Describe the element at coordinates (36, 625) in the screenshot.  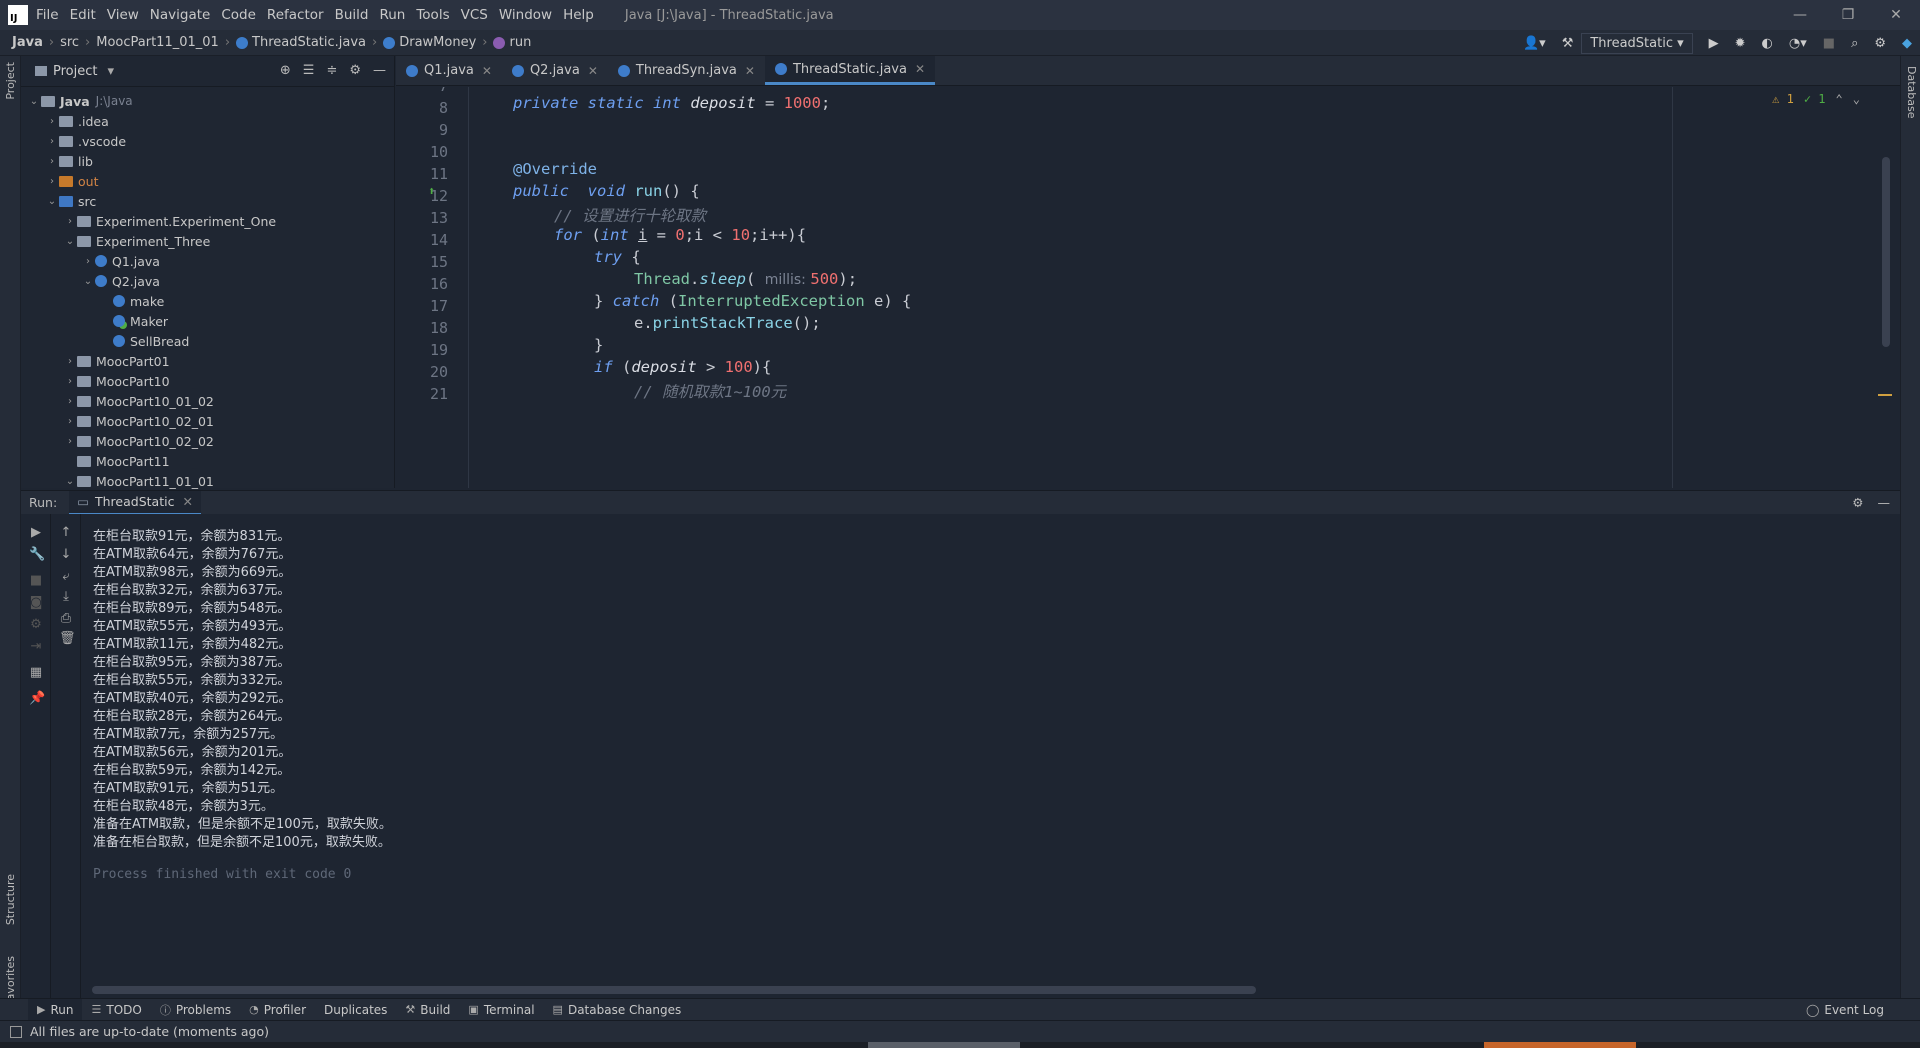
I see `thread-dump-icon: ⚙` at that location.